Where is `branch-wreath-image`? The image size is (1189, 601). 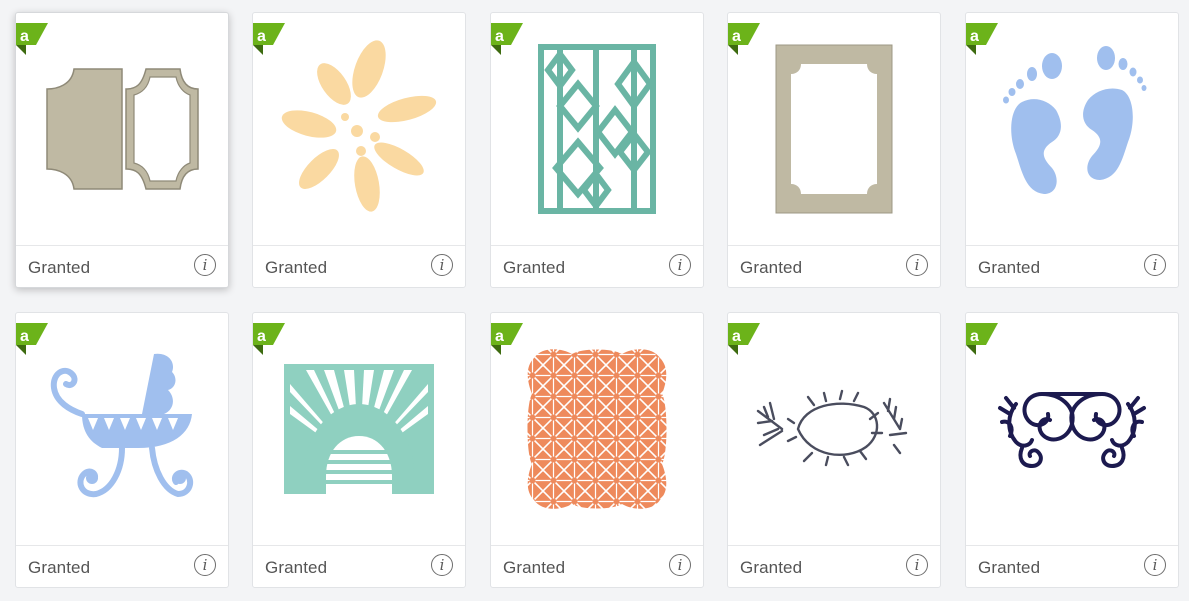 branch-wreath-image is located at coordinates (832, 428).